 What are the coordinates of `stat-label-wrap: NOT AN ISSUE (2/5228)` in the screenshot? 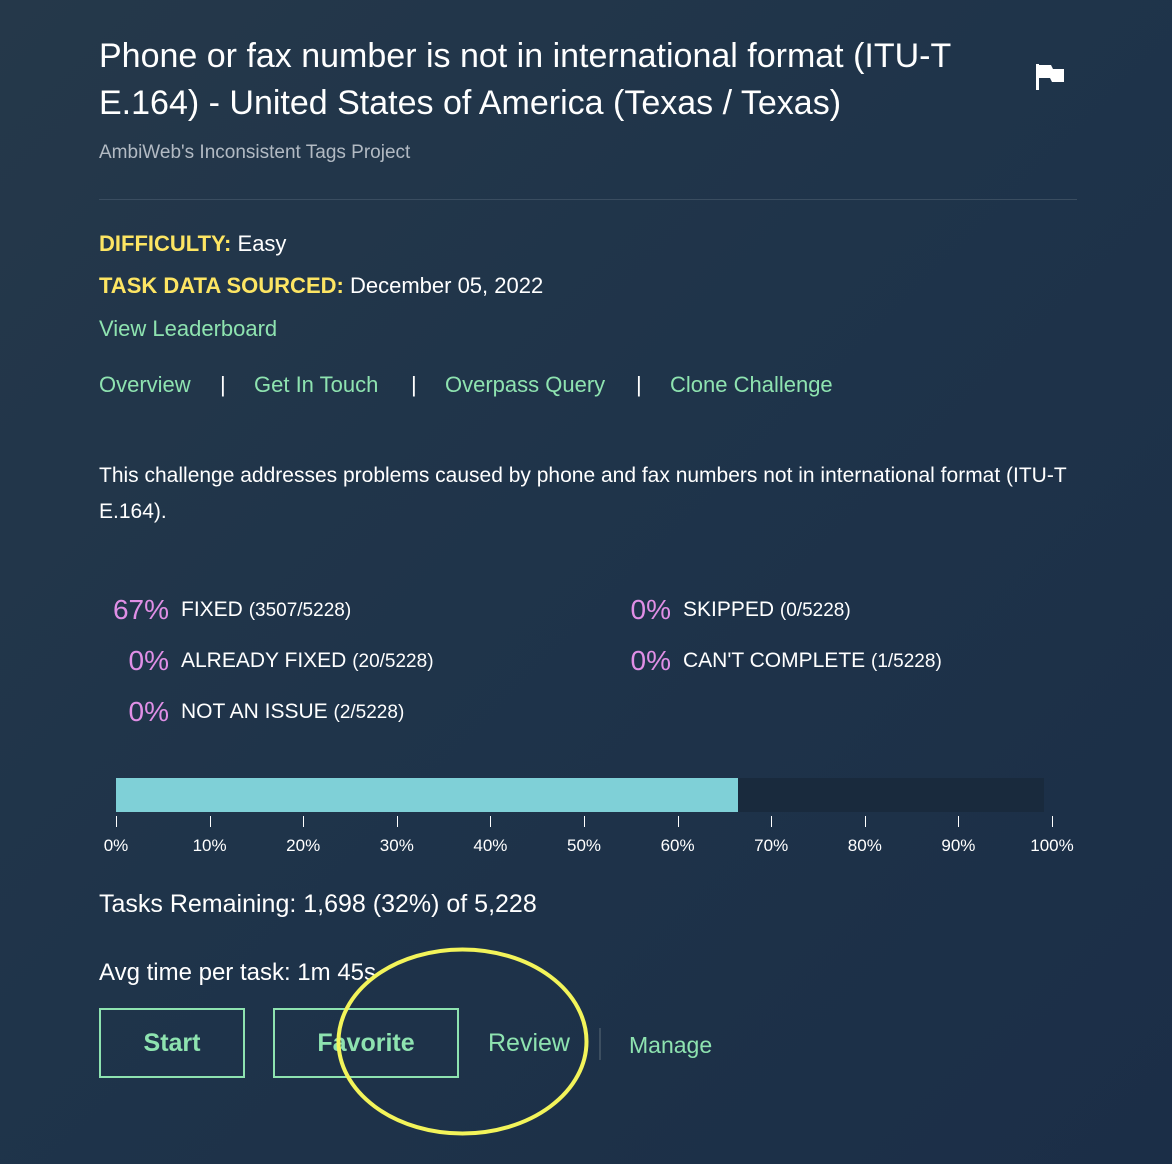 It's located at (292, 712).